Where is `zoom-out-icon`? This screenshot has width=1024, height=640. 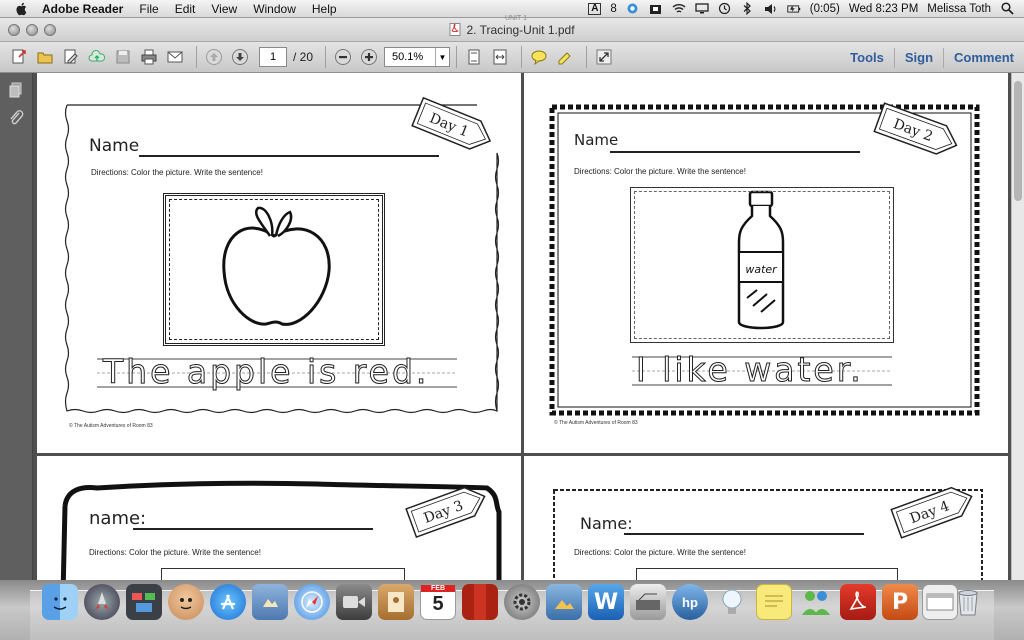 zoom-out-icon is located at coordinates (343, 57).